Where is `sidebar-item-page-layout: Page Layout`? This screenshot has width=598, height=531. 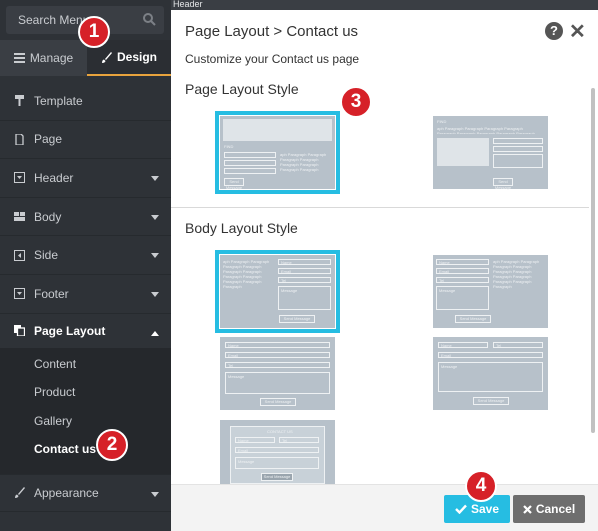
sidebar-item-page-layout: Page Layout is located at coordinates (85, 331).